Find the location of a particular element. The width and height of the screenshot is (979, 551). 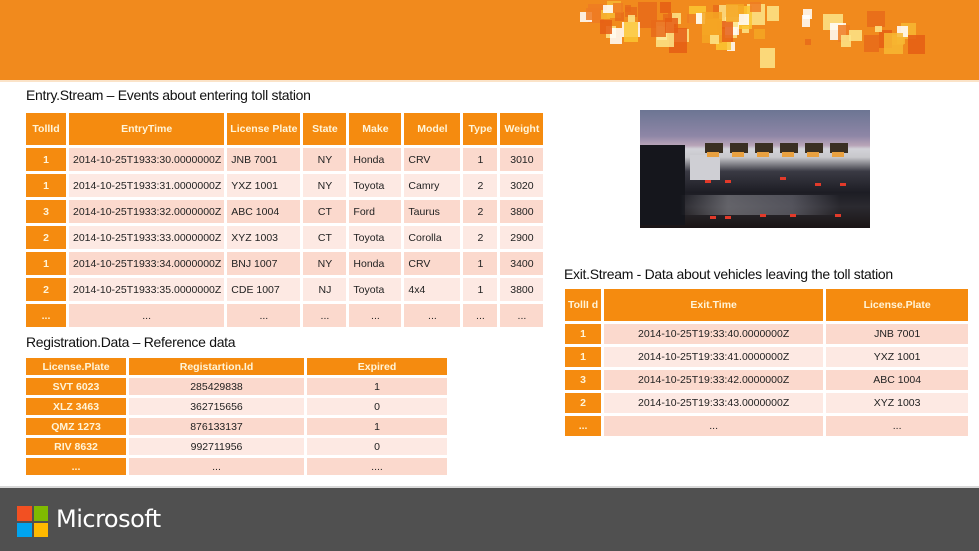

column-header: Registartion.Id is located at coordinates (216, 366).